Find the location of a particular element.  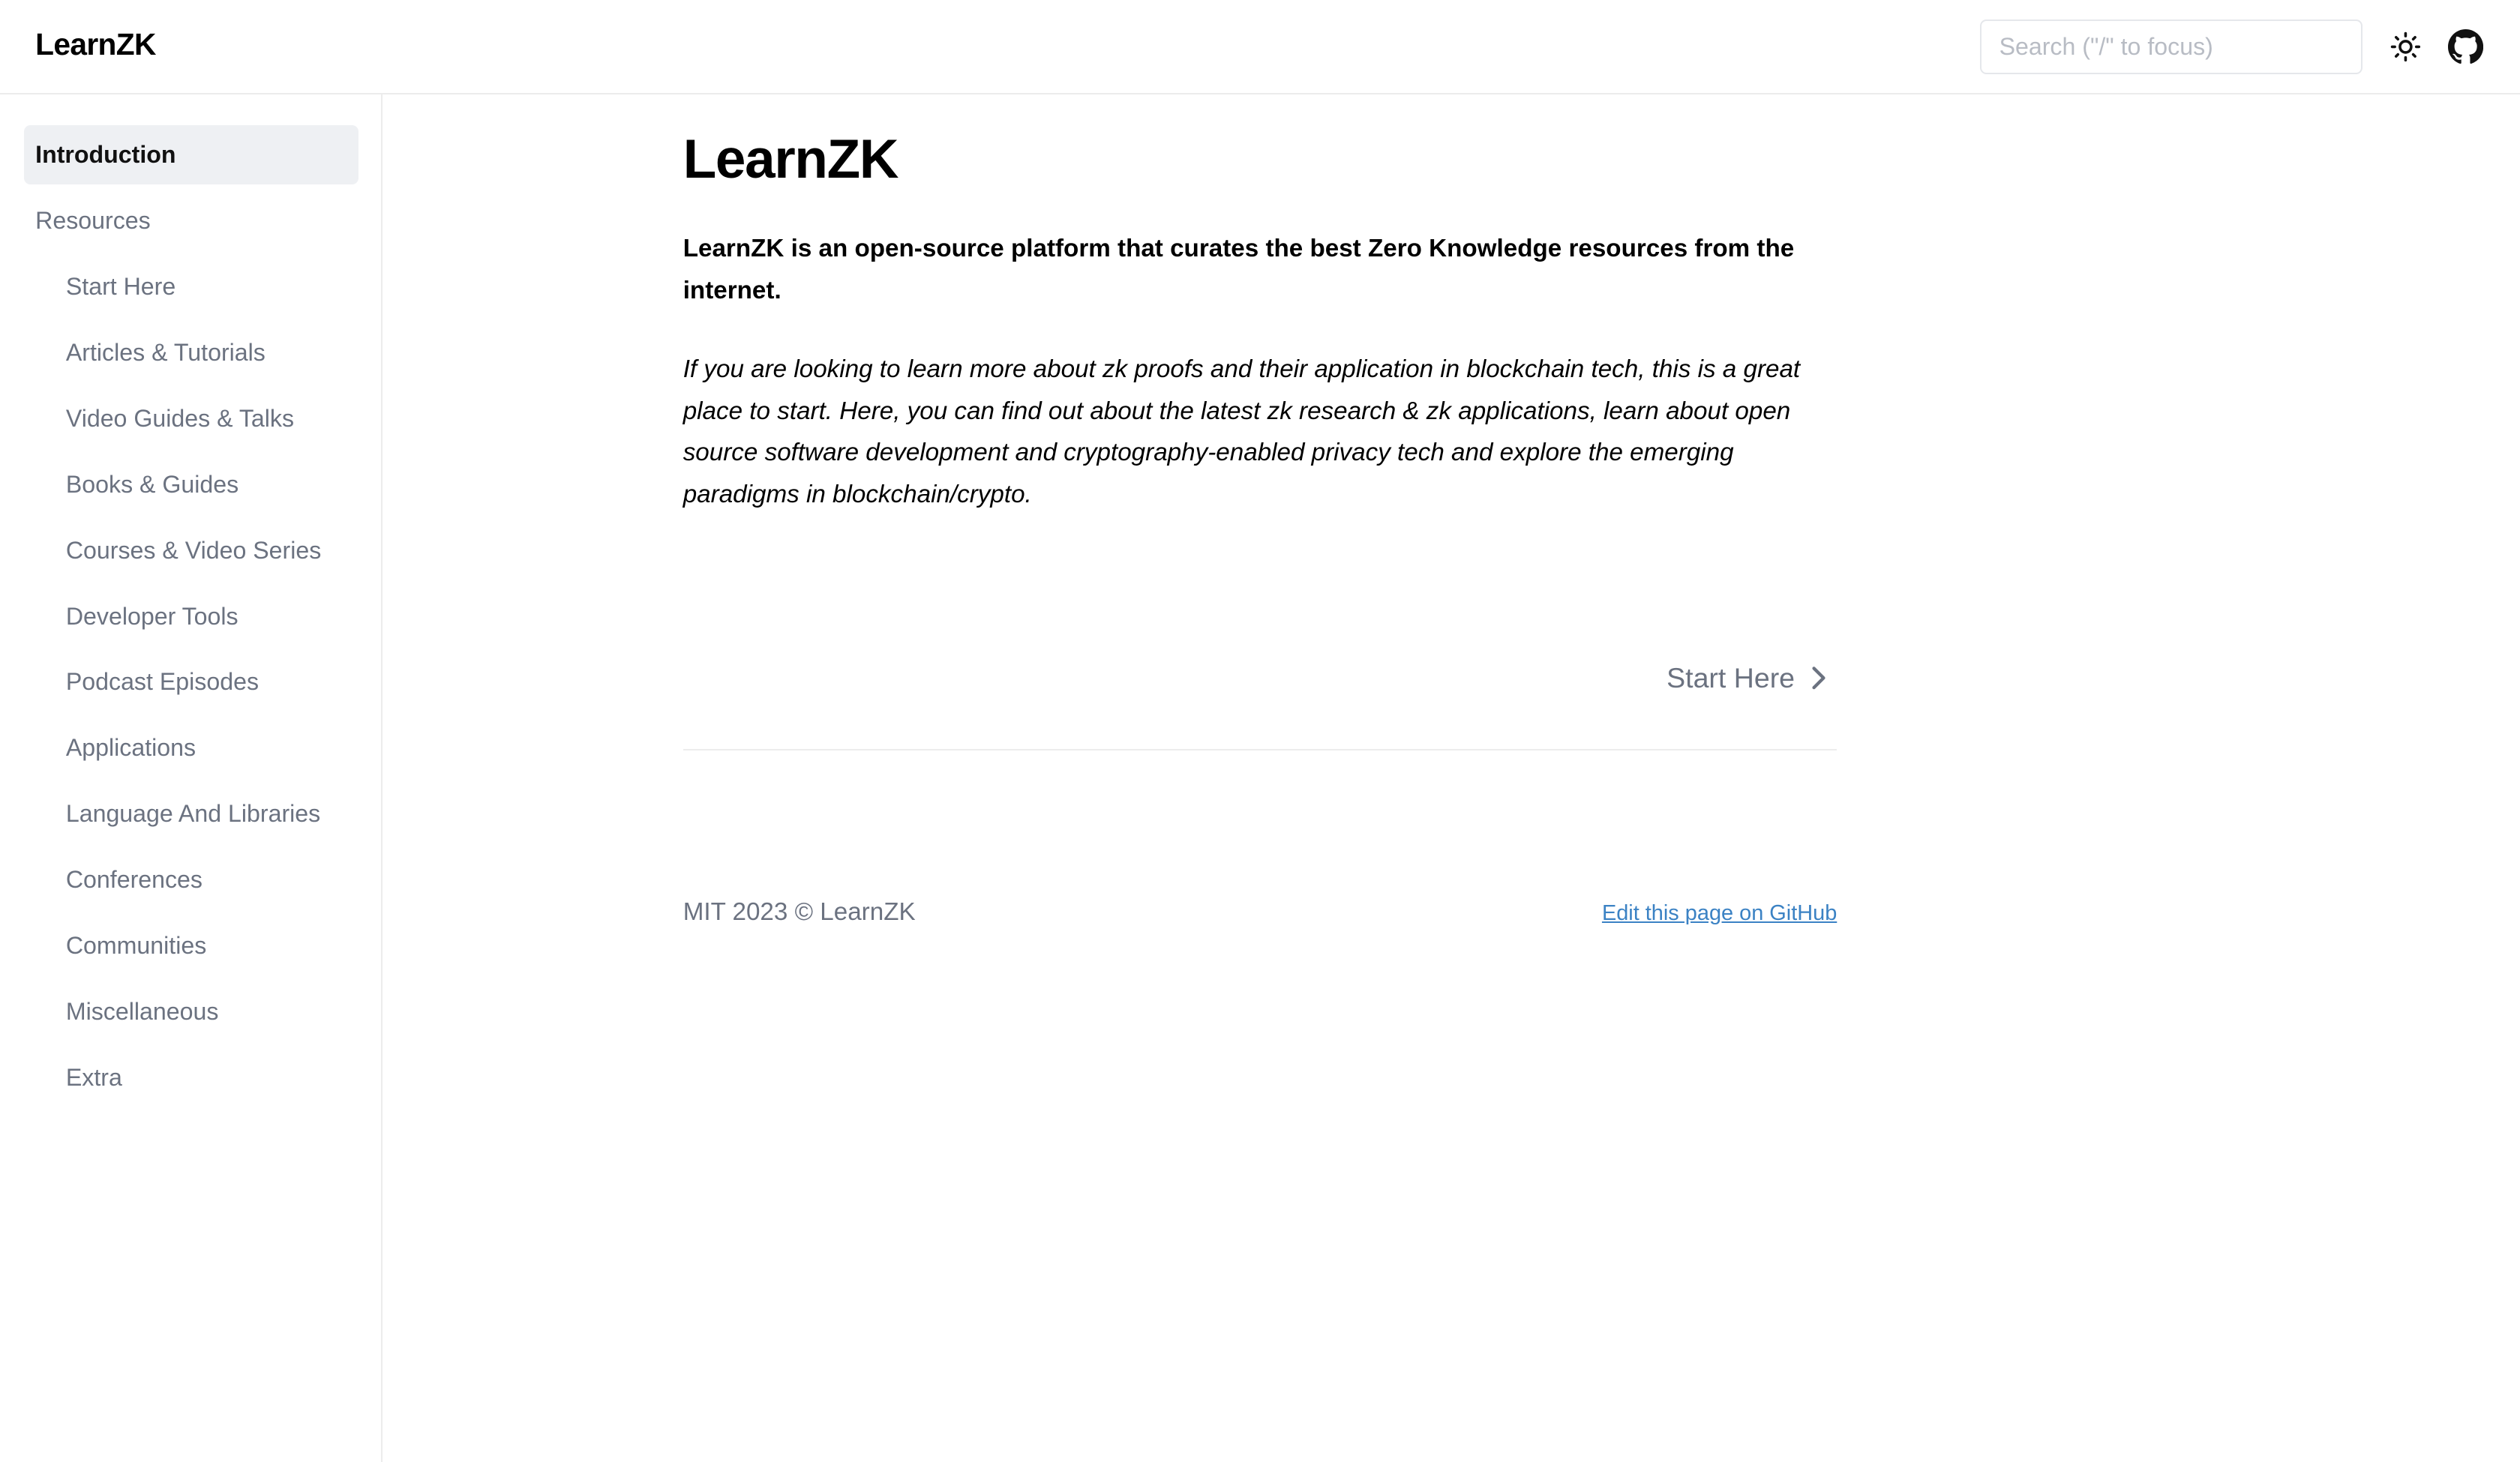

github-button is located at coordinates (2465, 46).